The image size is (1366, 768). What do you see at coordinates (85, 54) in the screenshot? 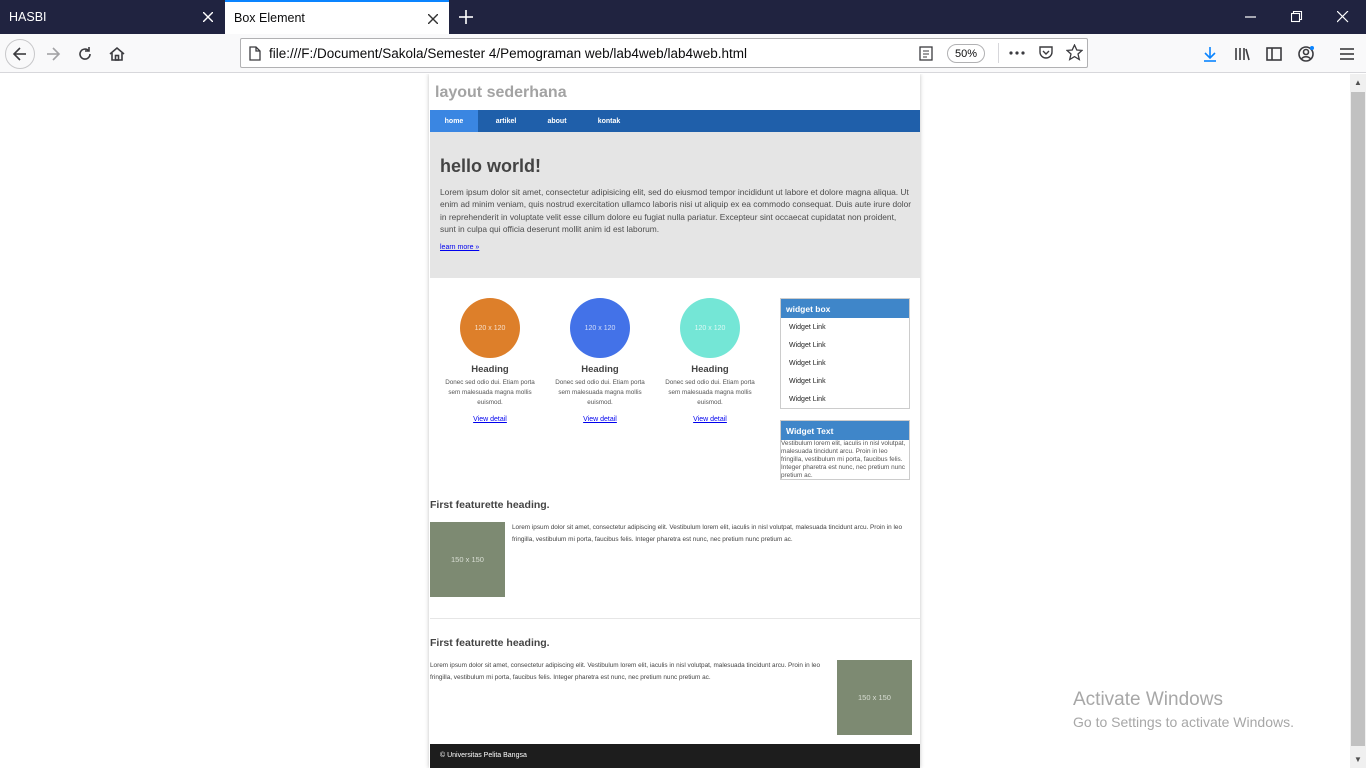
I see `reload-icon` at bounding box center [85, 54].